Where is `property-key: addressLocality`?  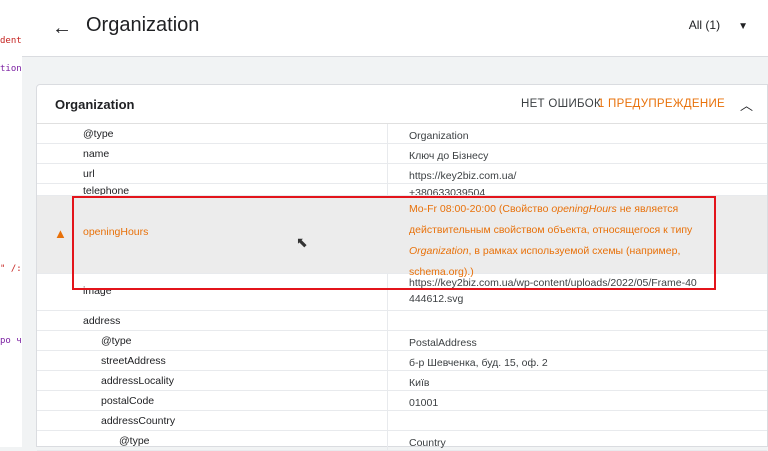
property-key: addressLocality is located at coordinates (137, 381).